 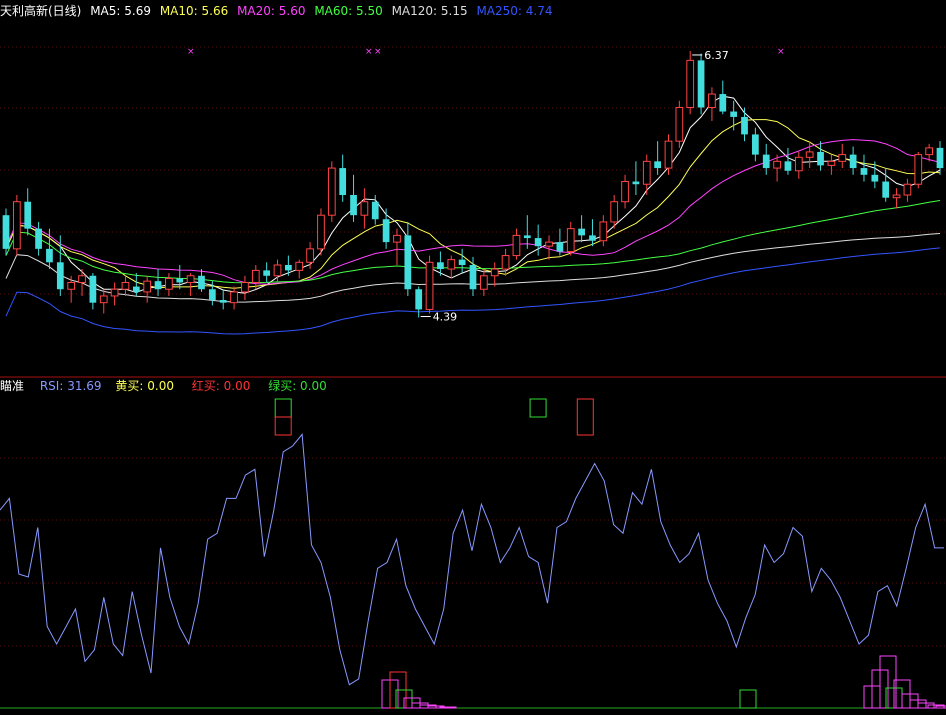 I want to click on price-annotation-low: 4.39, so click(x=445, y=317).